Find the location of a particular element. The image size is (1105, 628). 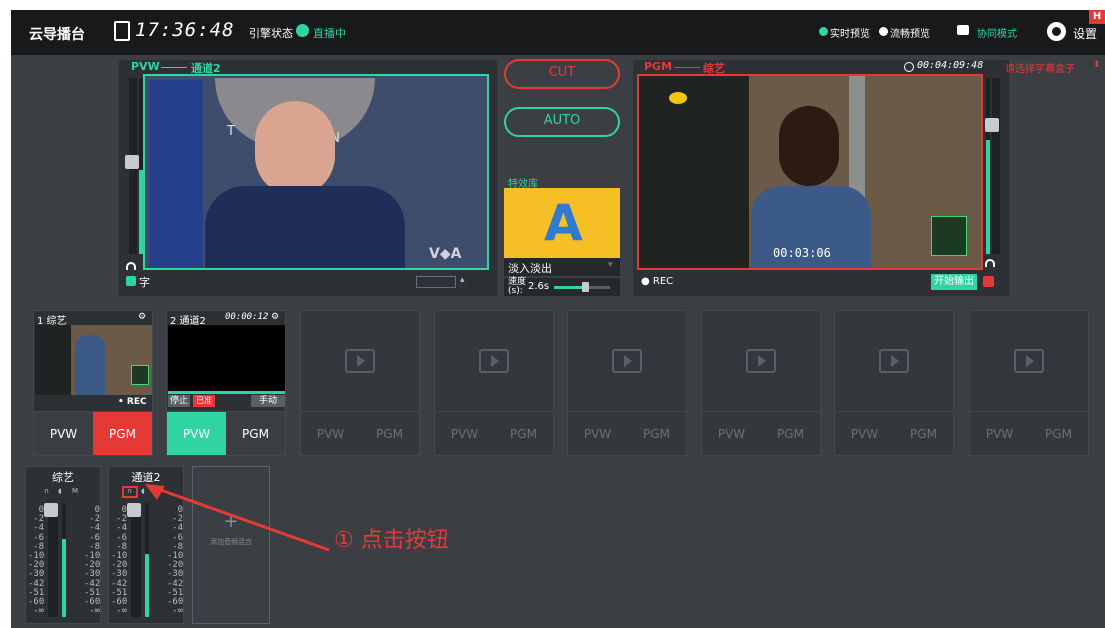

subtitle-select: 请选择字幕盒子 is located at coordinates (1040, 67).